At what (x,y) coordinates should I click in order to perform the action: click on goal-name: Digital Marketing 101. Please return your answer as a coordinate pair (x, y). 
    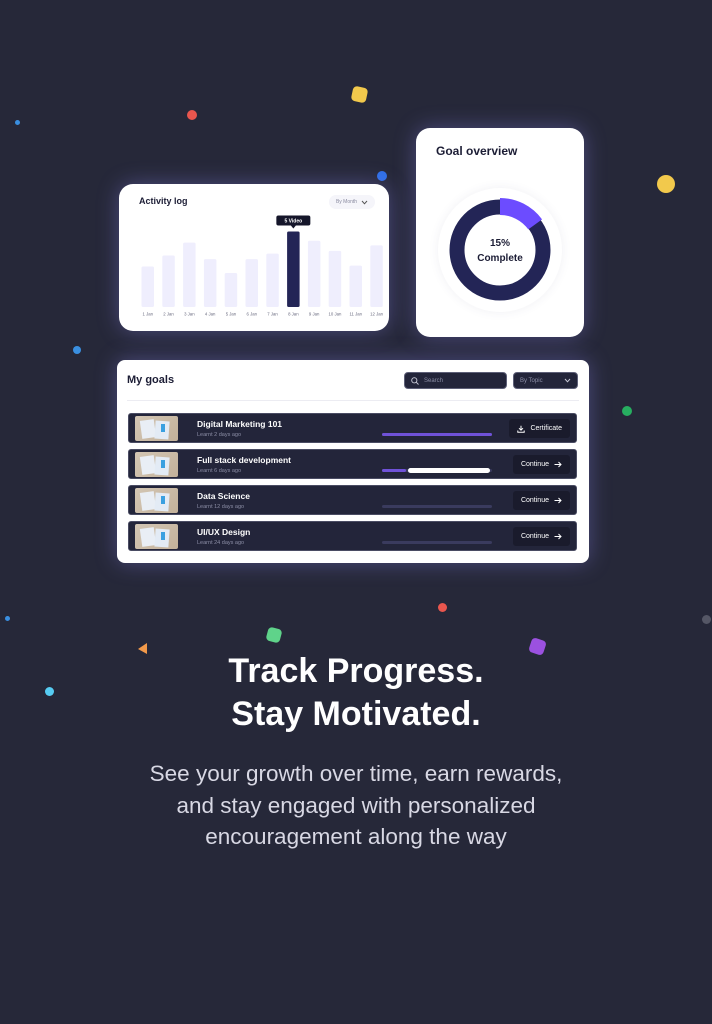
    Looking at the image, I should click on (240, 424).